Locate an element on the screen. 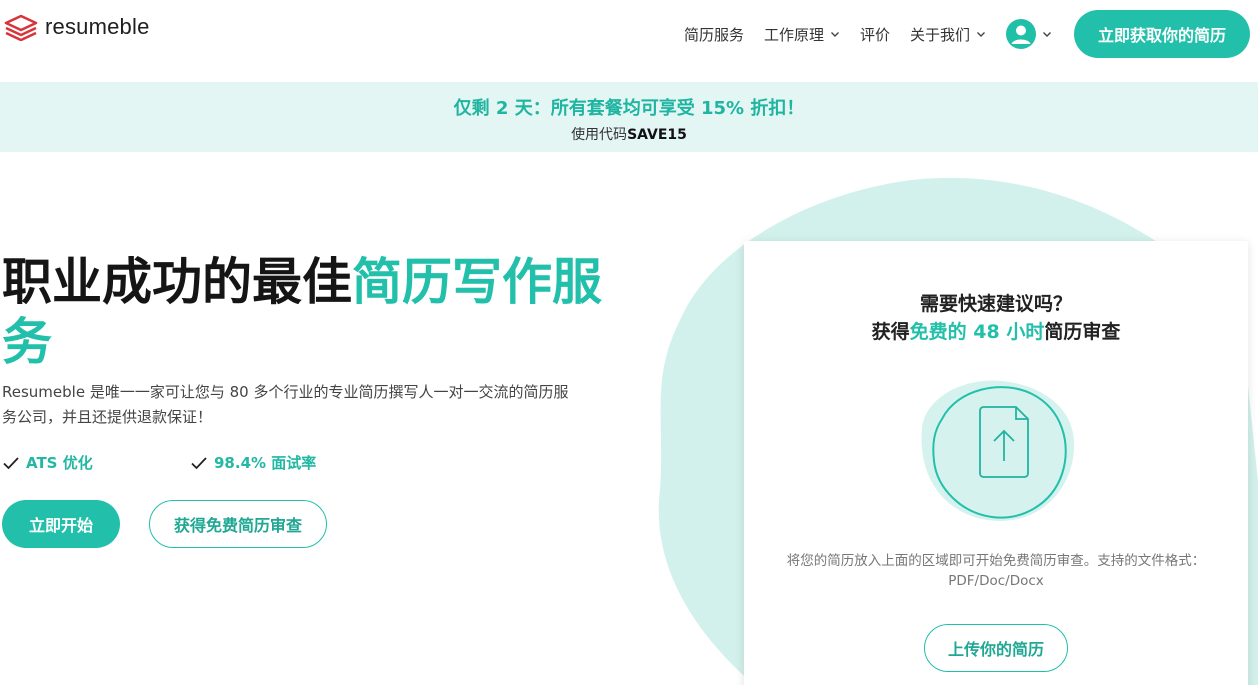 The height and width of the screenshot is (685, 1258). hero-title: 职业成功的最佳简历写作服务 is located at coordinates (302, 312).